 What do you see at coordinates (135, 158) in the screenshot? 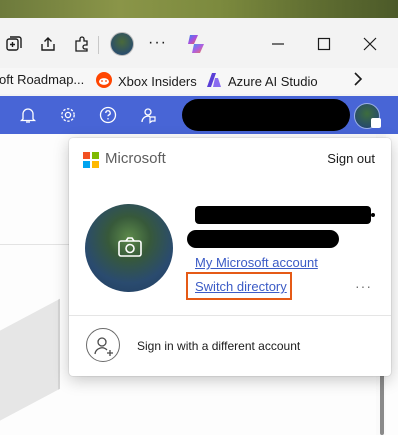
I see `brand-name: Microsoft` at bounding box center [135, 158].